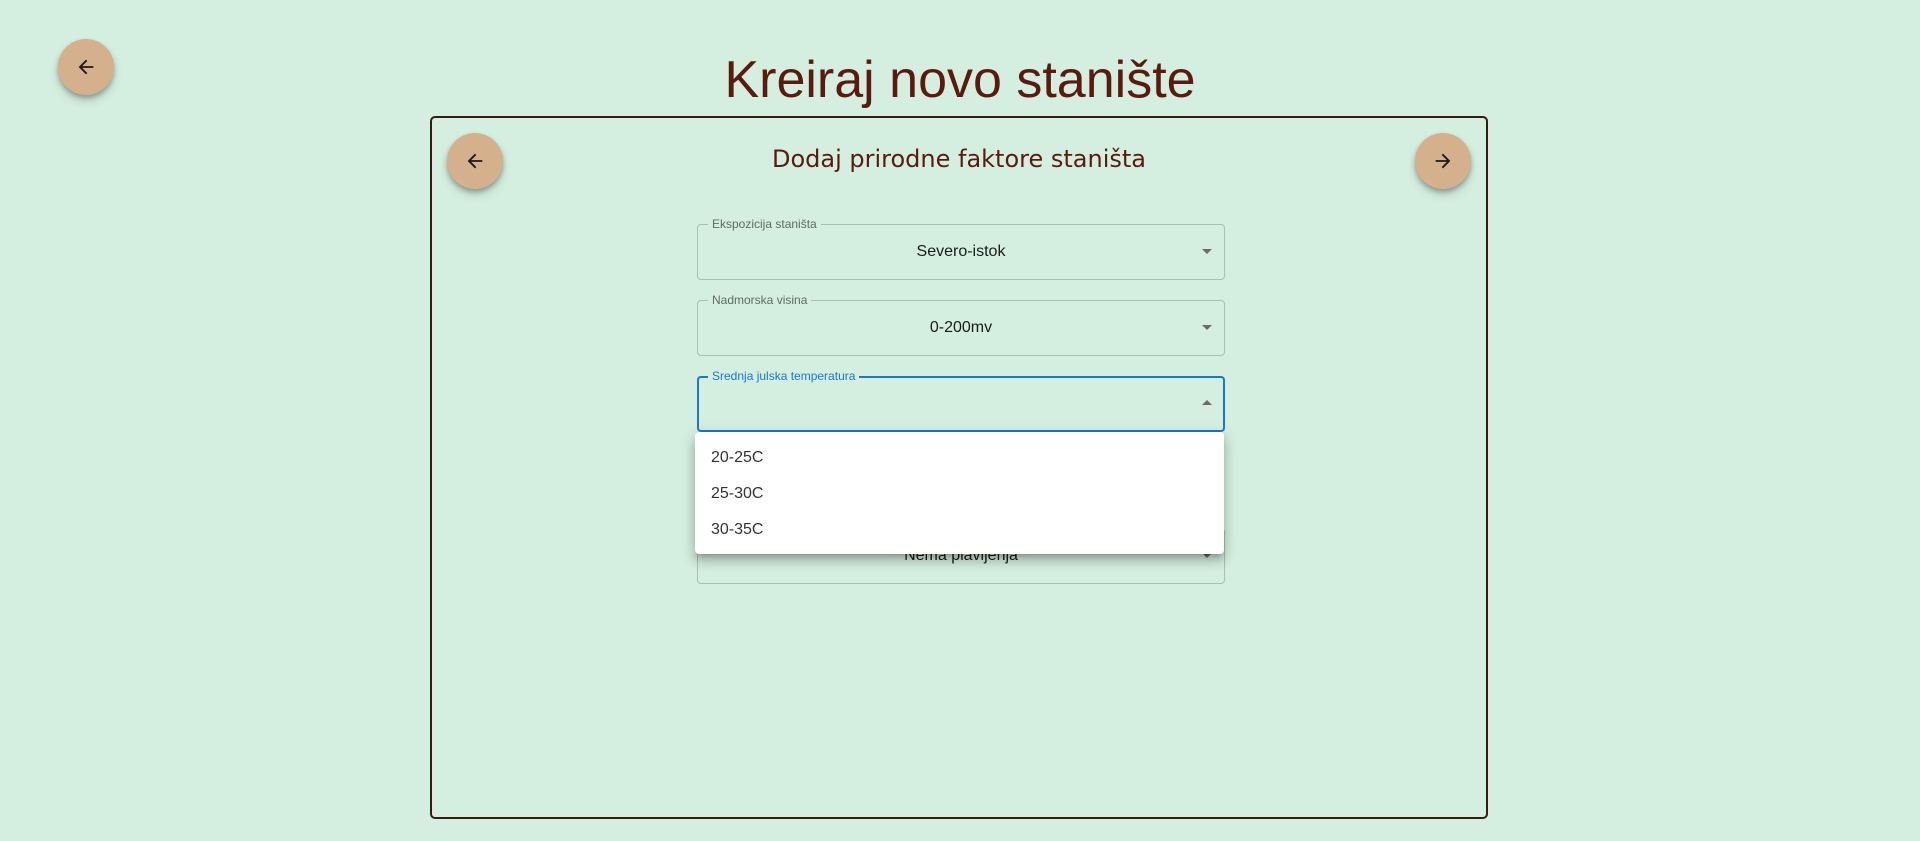 This screenshot has height=841, width=1920. Describe the element at coordinates (961, 405) in the screenshot. I see `july-temperature-value` at that location.